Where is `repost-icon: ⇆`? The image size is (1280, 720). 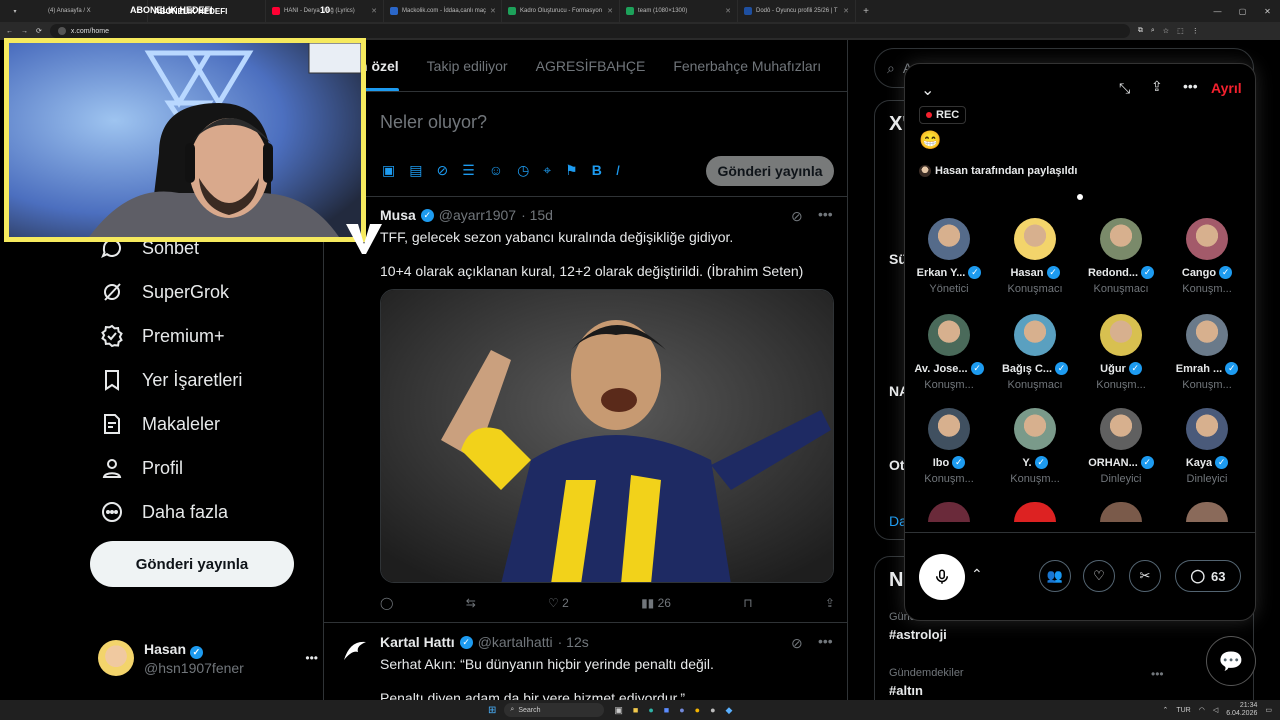 repost-icon: ⇆ is located at coordinates (471, 603).